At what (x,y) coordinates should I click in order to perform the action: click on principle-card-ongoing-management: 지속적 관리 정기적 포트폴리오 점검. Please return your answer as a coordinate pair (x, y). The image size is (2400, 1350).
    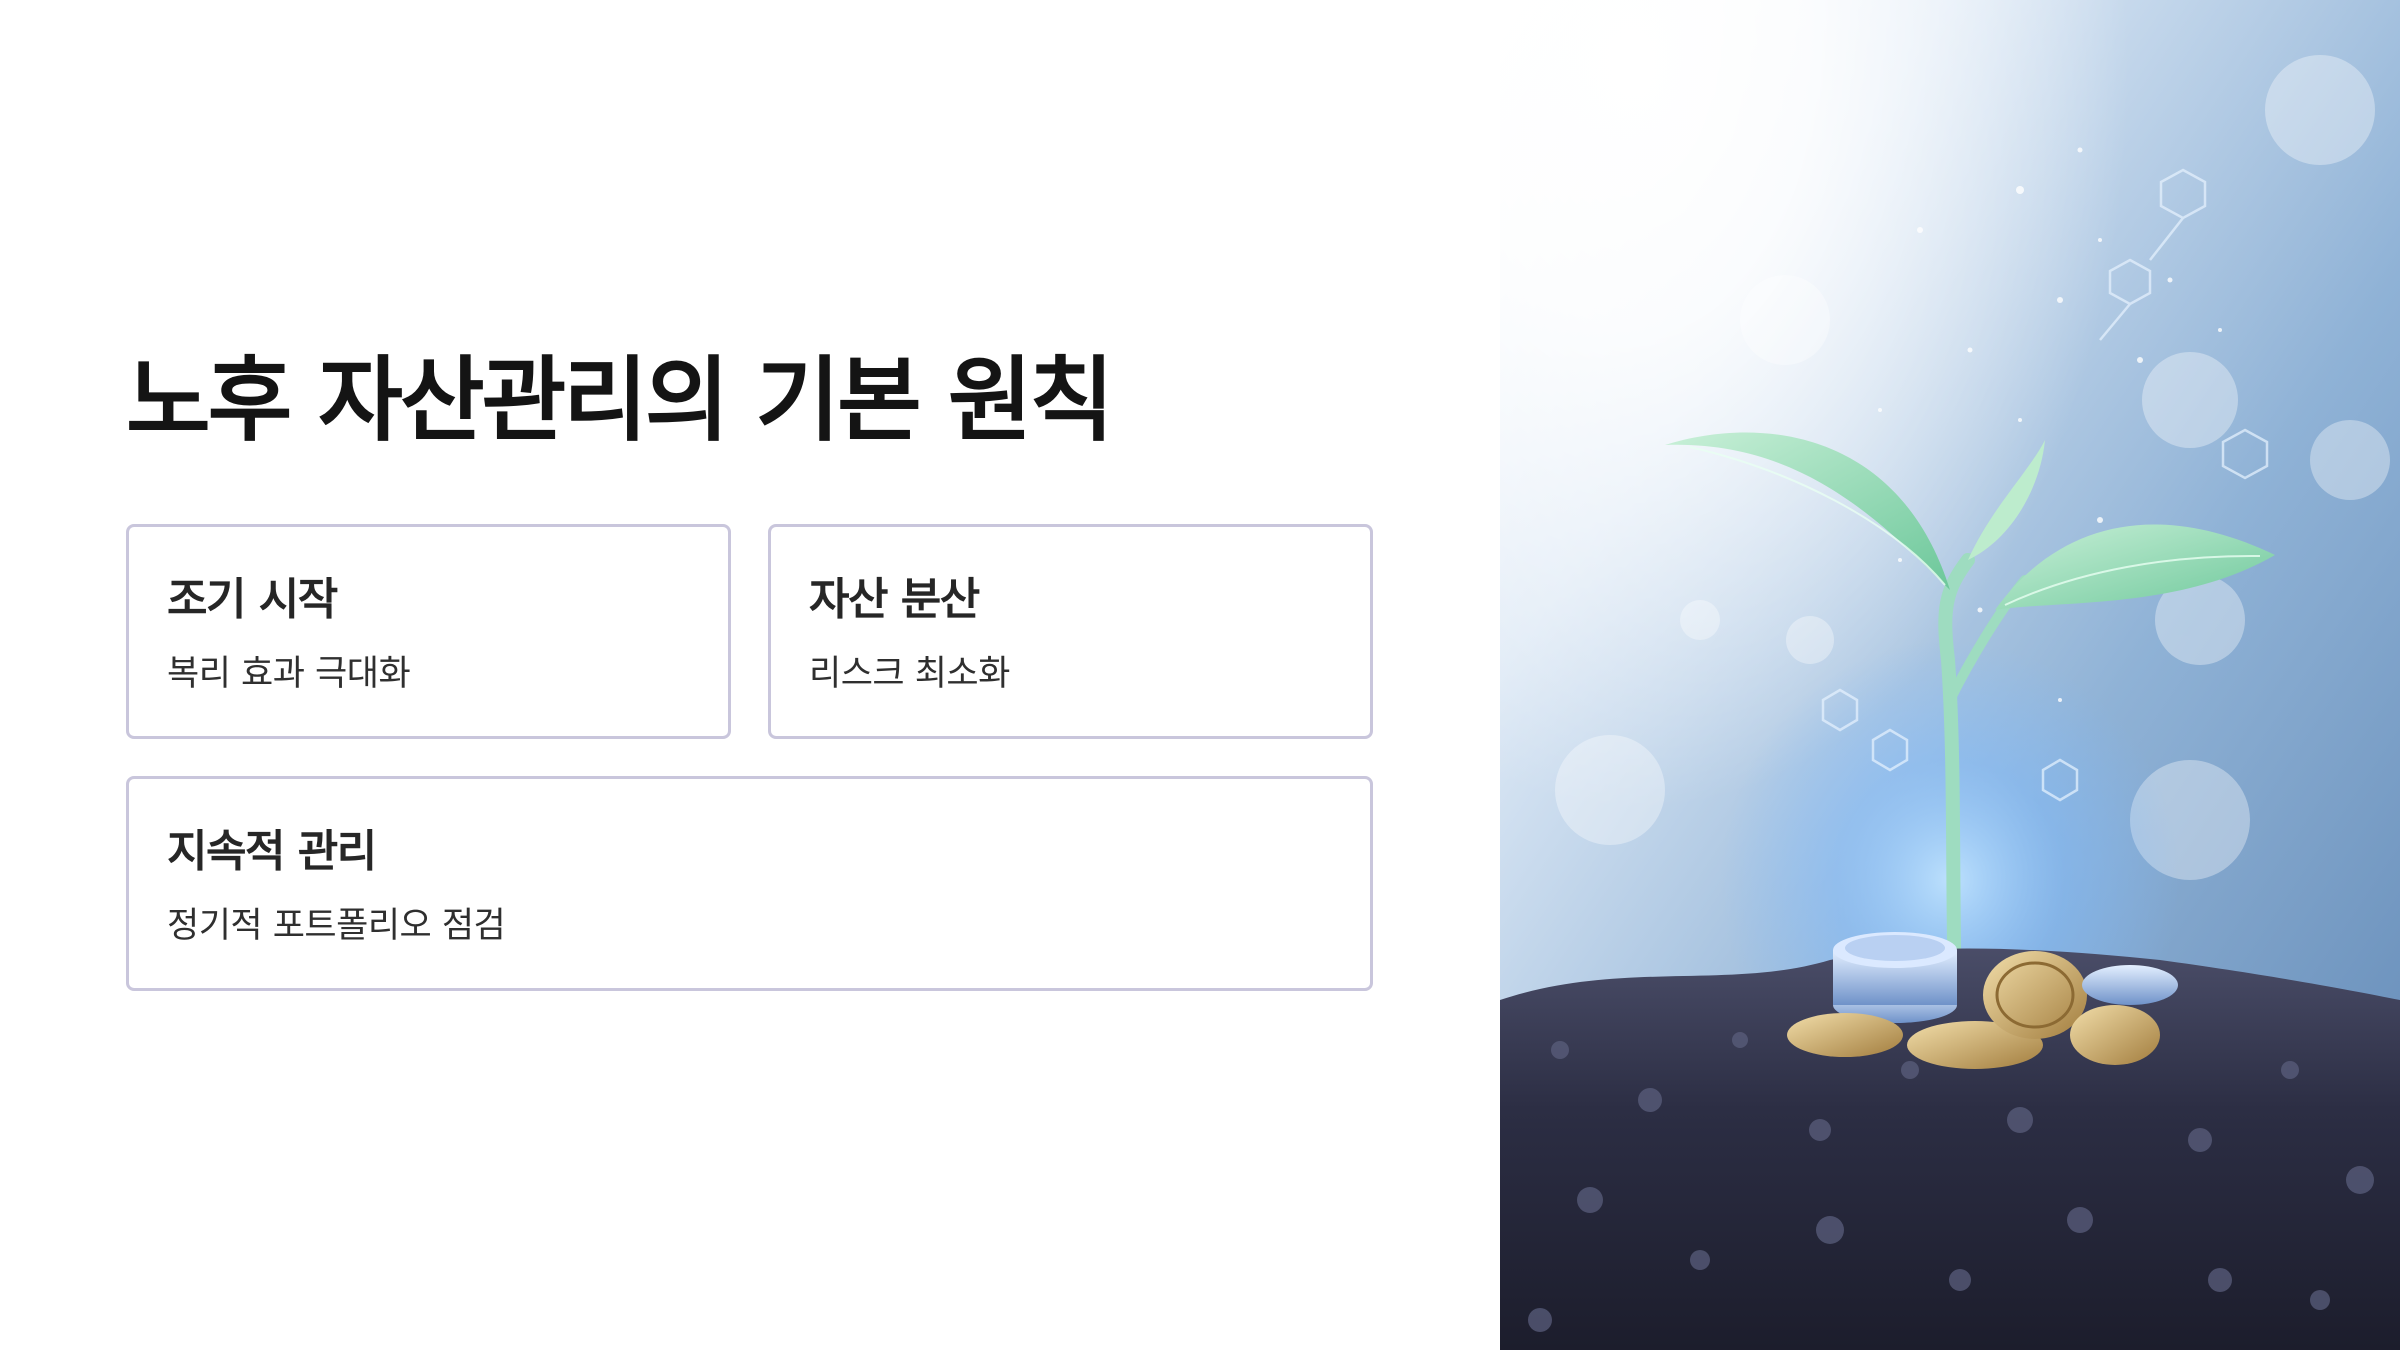
    Looking at the image, I should click on (749, 883).